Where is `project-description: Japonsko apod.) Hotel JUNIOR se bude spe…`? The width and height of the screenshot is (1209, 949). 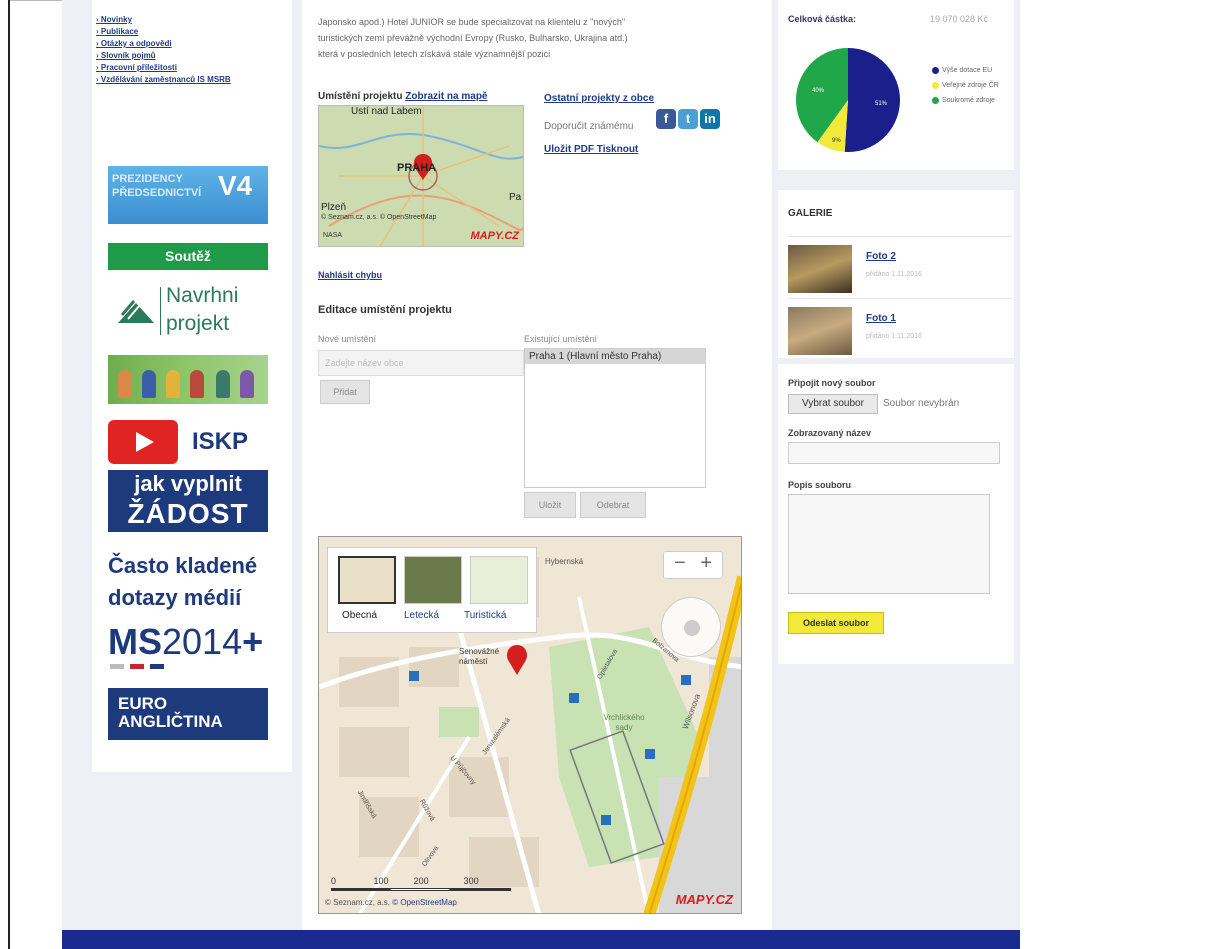
project-description: Japonsko apod.) Hotel JUNIOR se bude spe… is located at coordinates (528, 38).